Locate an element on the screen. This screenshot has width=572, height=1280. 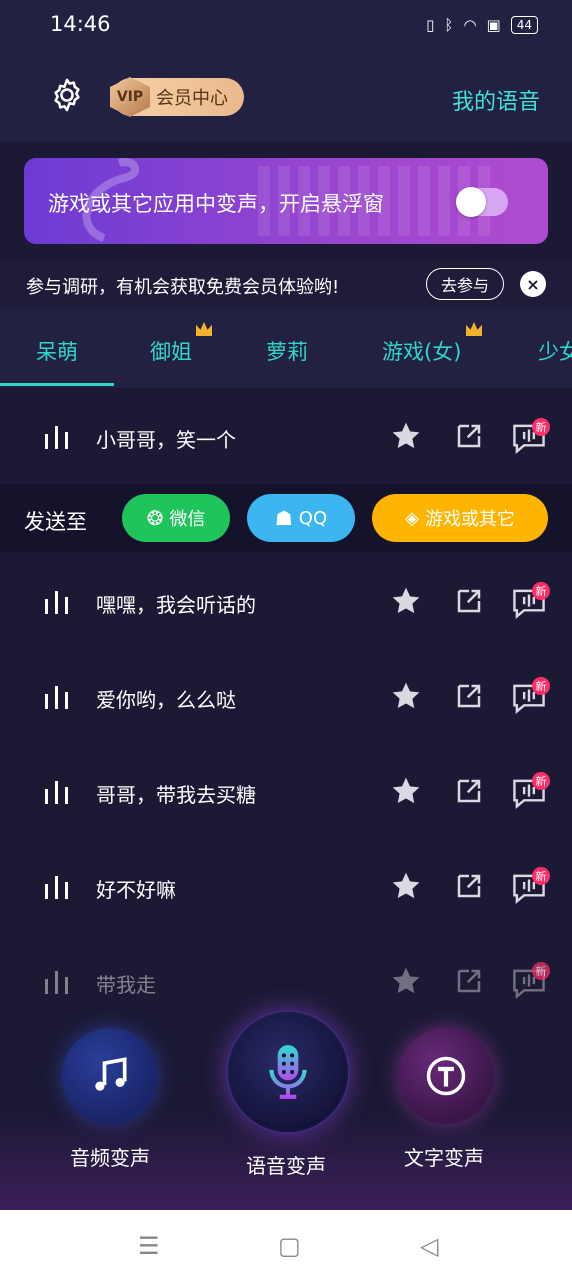
bluetooth-icon: ᛒ is located at coordinates (449, 25).